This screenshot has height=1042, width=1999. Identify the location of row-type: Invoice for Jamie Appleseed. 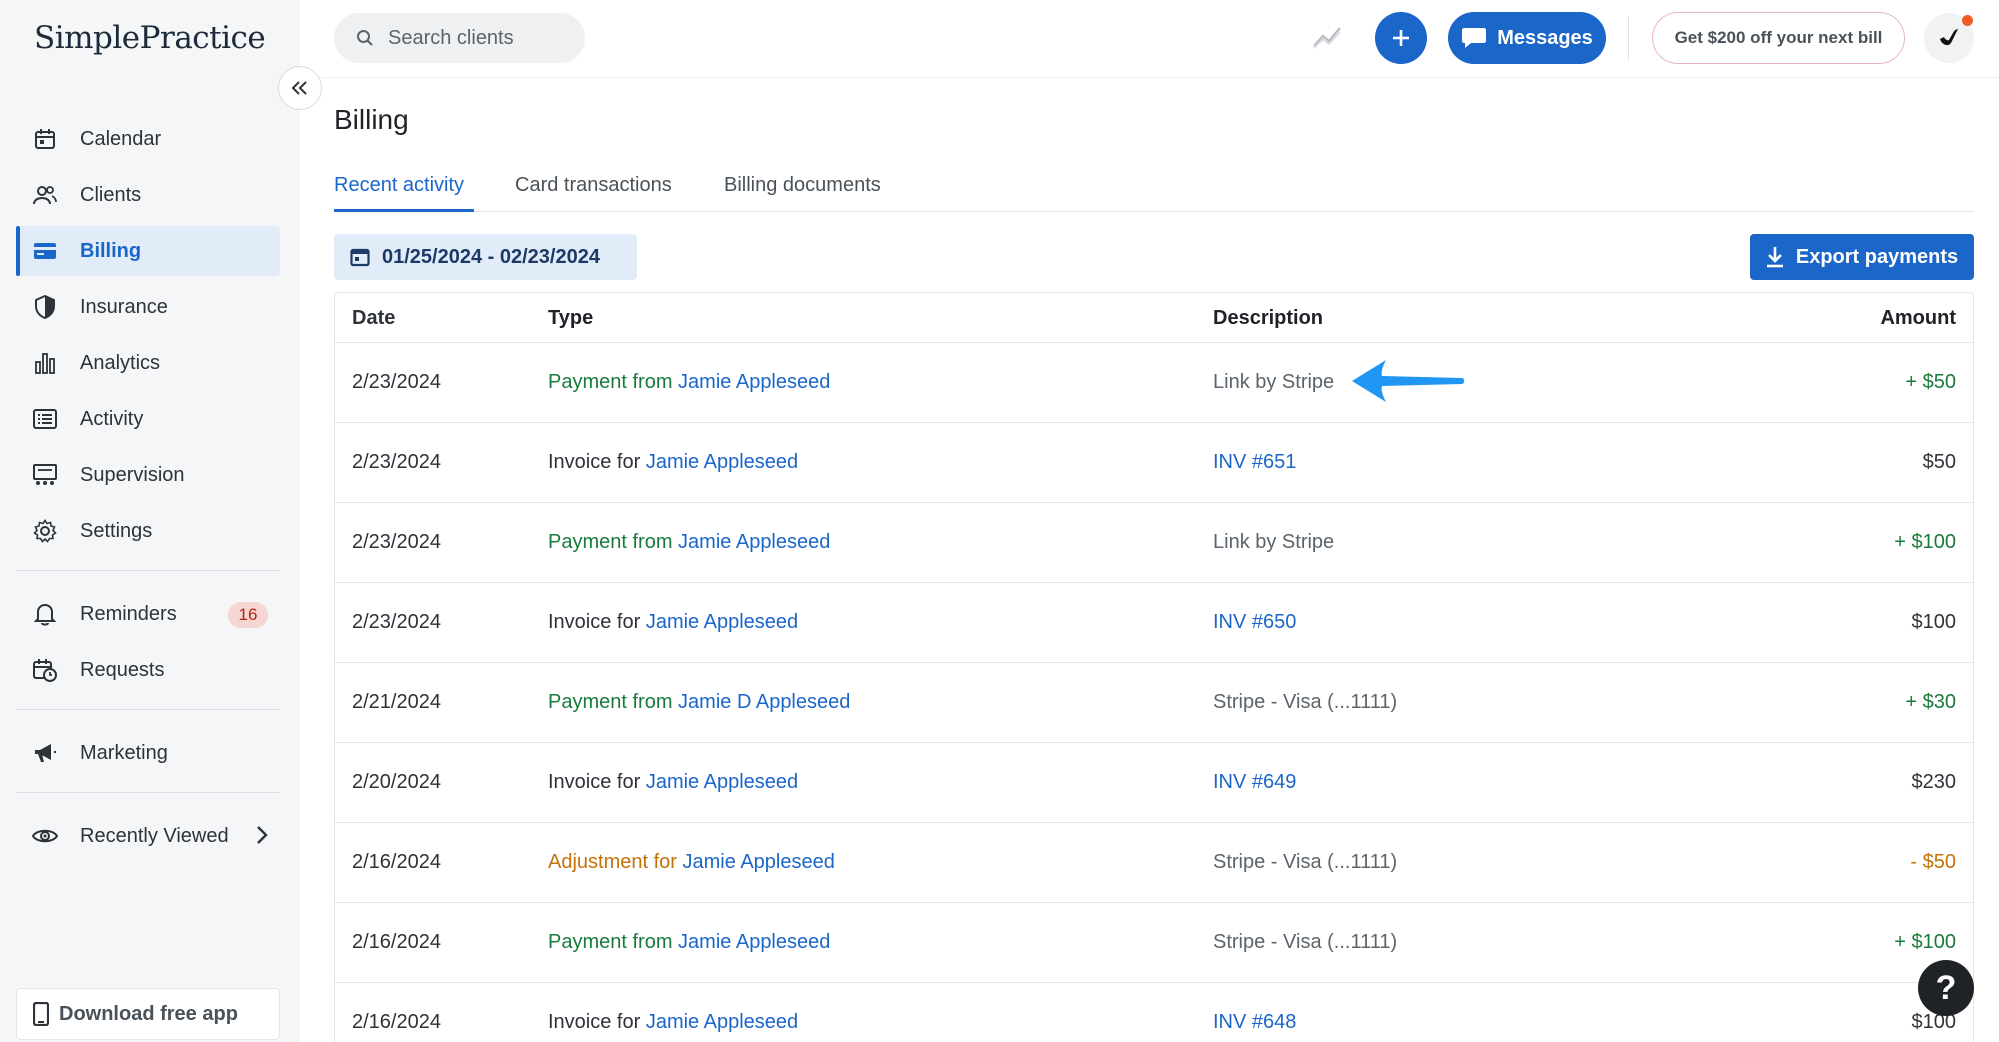
(673, 462).